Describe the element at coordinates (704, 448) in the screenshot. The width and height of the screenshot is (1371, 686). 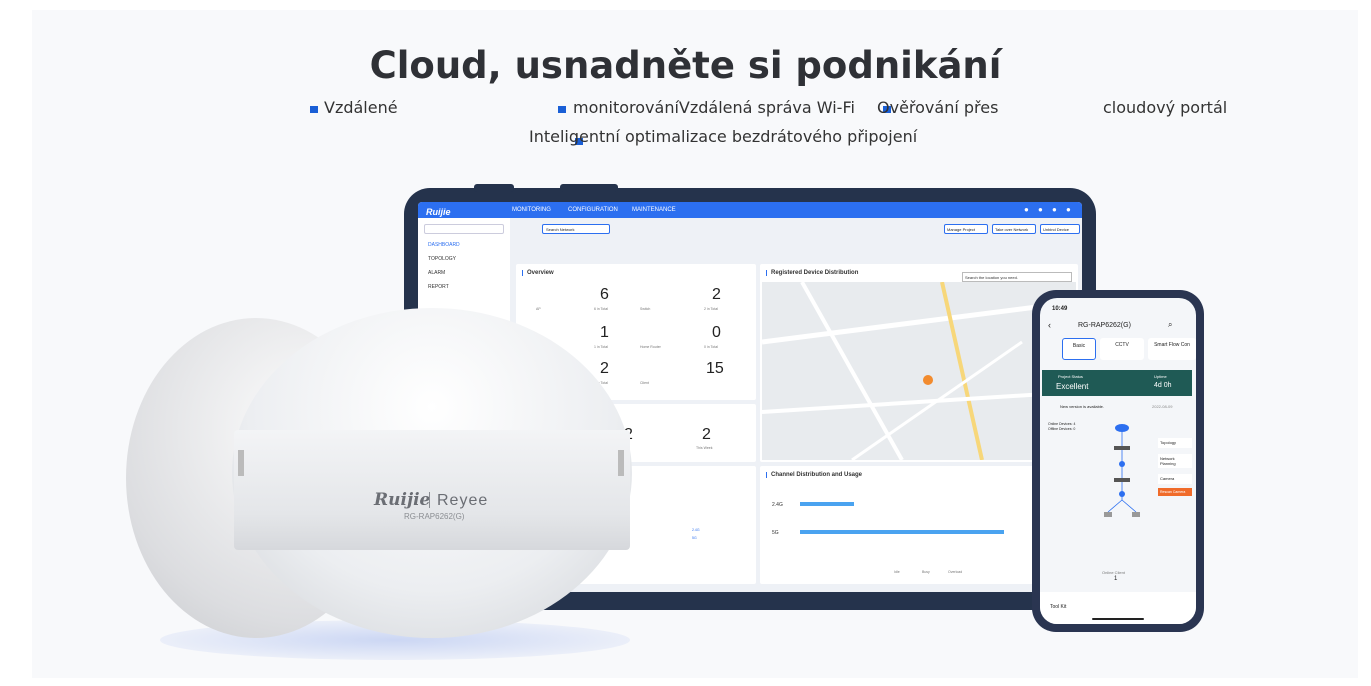
I see `this-week-label: This Week` at that location.